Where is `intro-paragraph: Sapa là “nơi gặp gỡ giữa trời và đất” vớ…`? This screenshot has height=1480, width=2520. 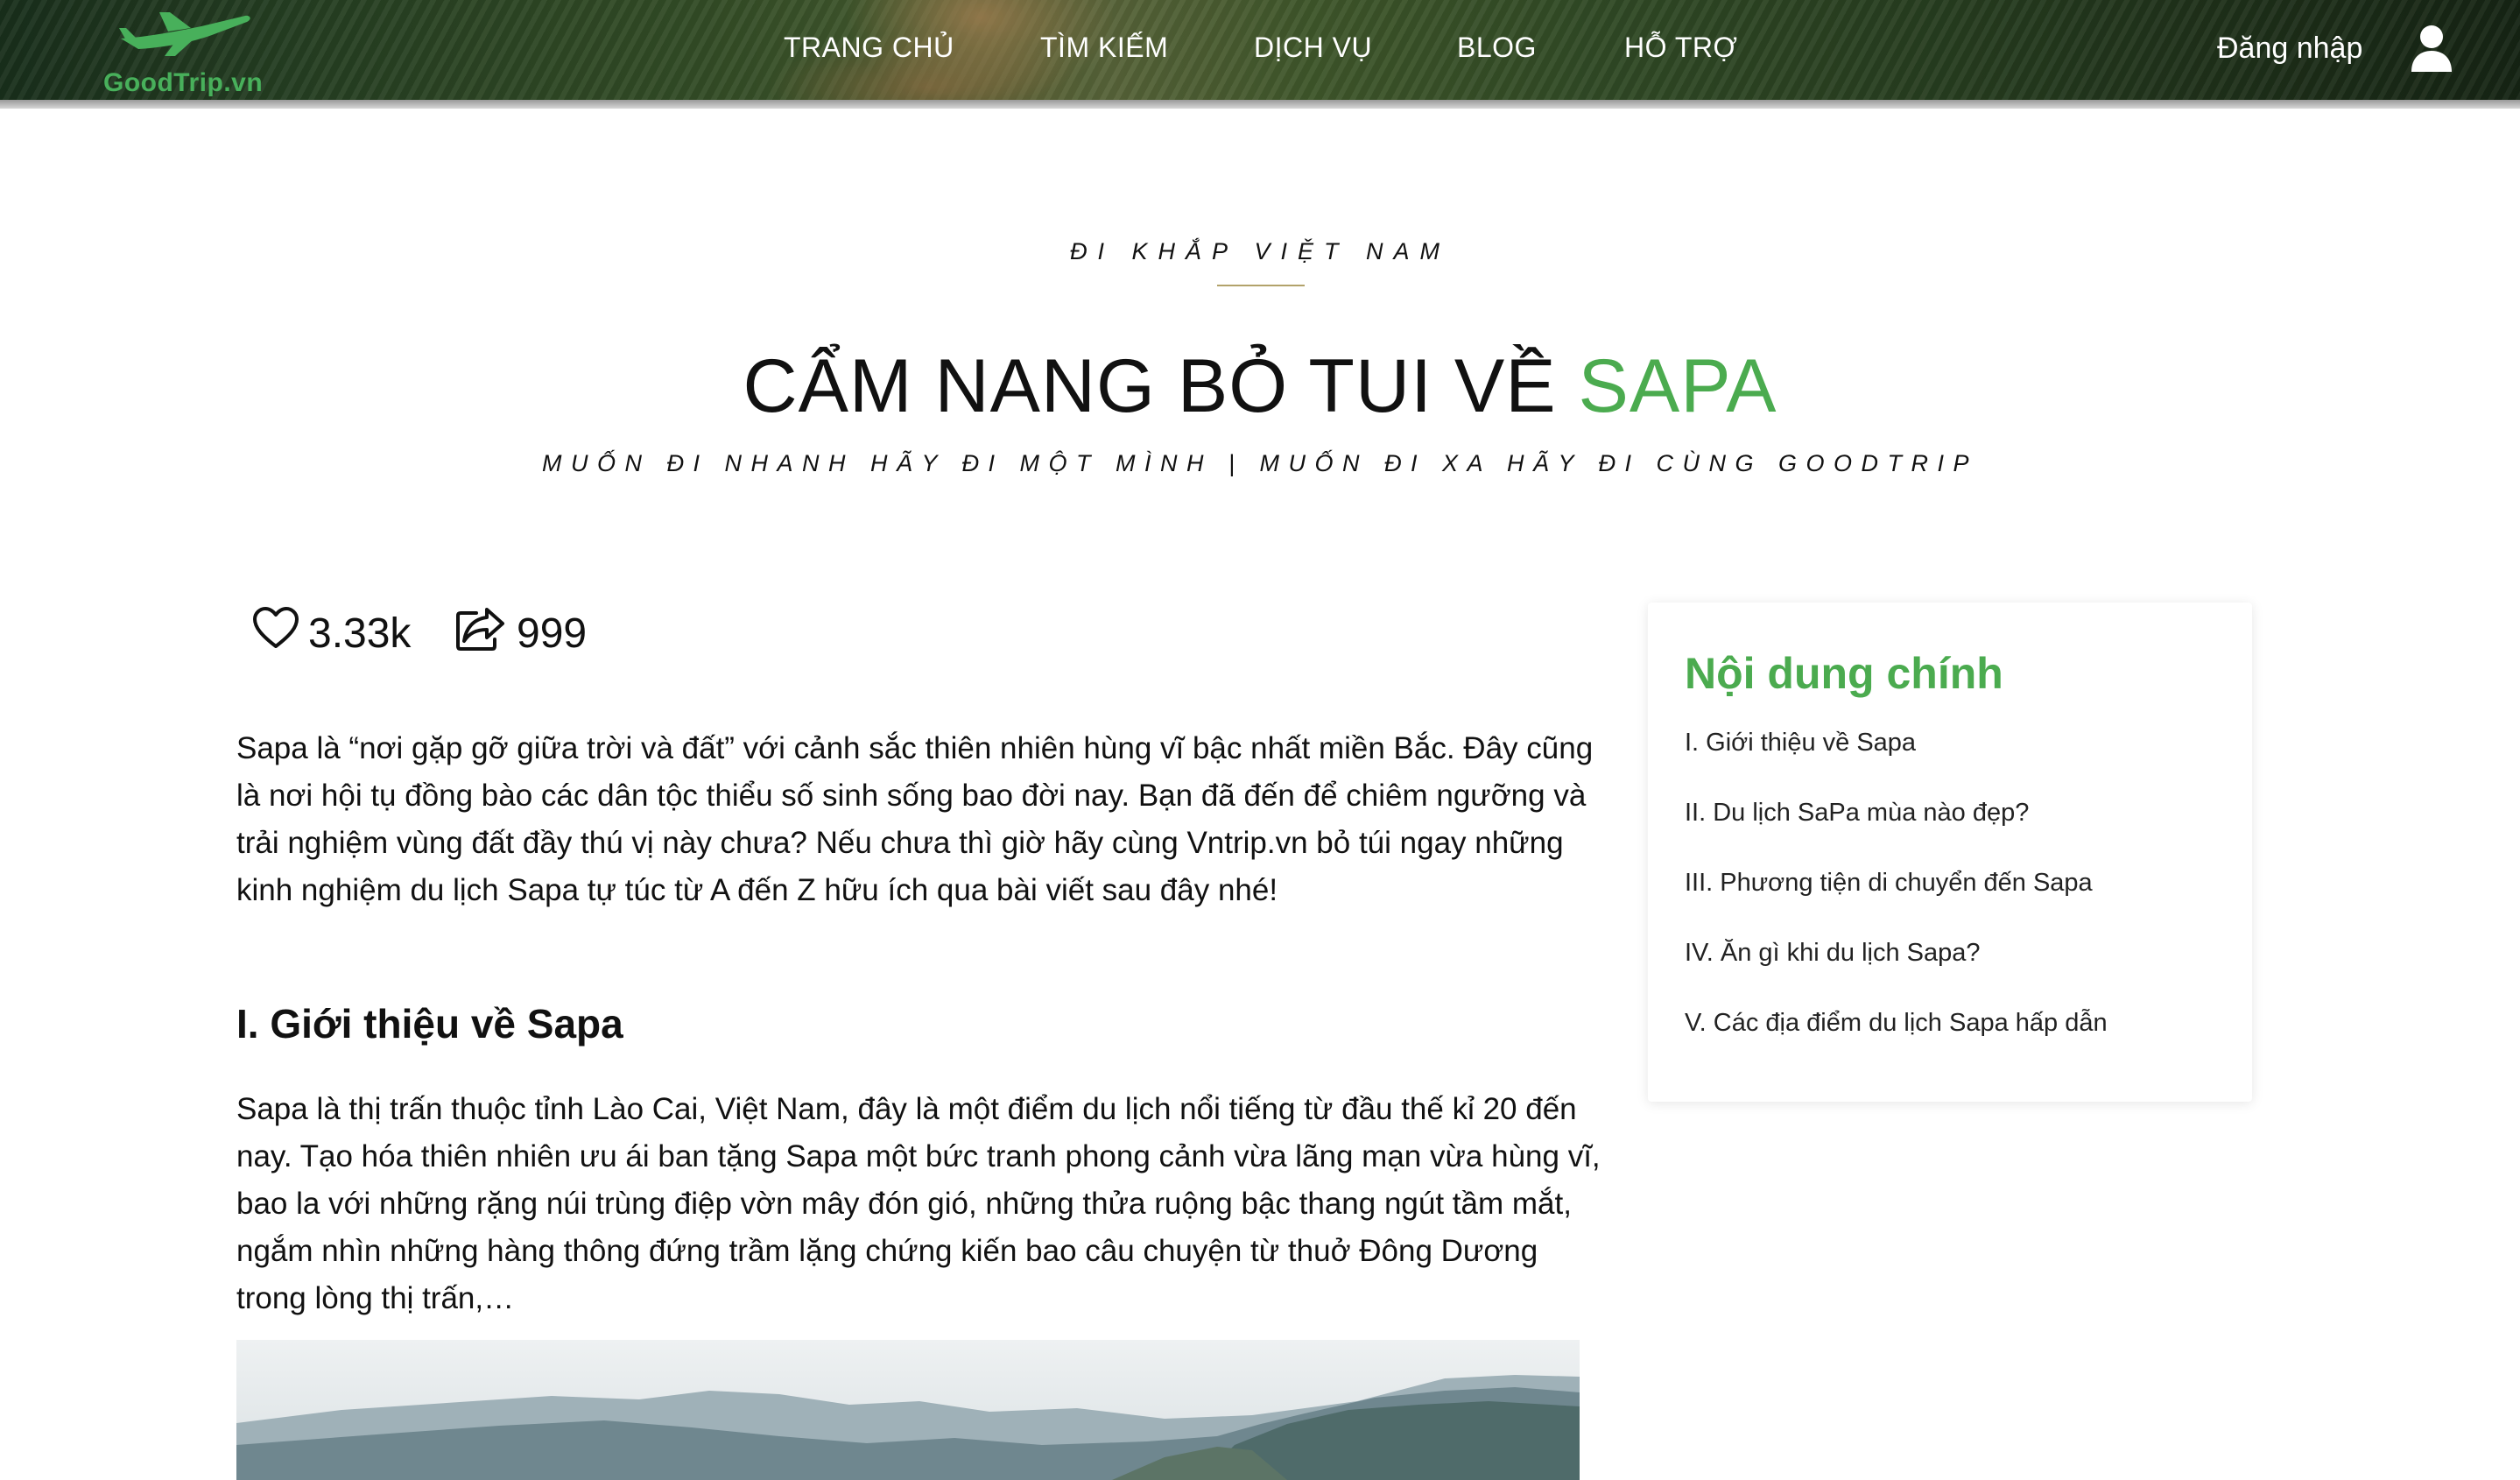 intro-paragraph: Sapa là “nơi gặp gỡ giữa trời và đất” vớ… is located at coordinates (915, 819).